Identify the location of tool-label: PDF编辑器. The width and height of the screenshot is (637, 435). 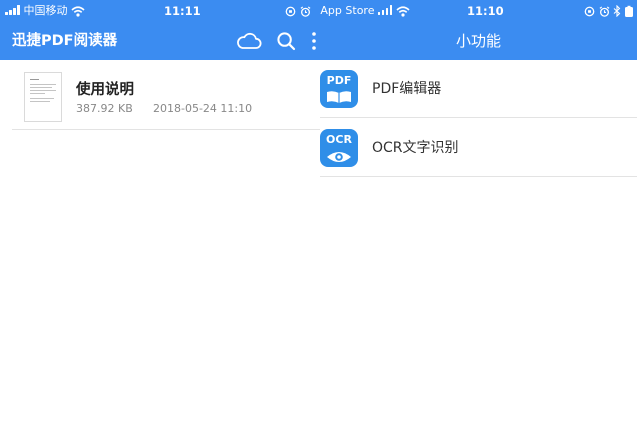
(407, 89).